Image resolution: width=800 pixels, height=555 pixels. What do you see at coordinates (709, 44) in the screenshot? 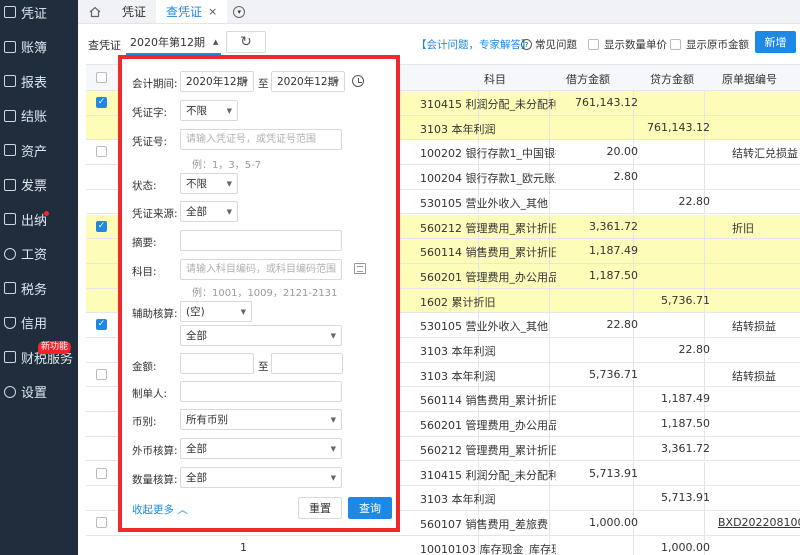
I see `show-orig-currency-checkbox: 显示原币金额` at bounding box center [709, 44].